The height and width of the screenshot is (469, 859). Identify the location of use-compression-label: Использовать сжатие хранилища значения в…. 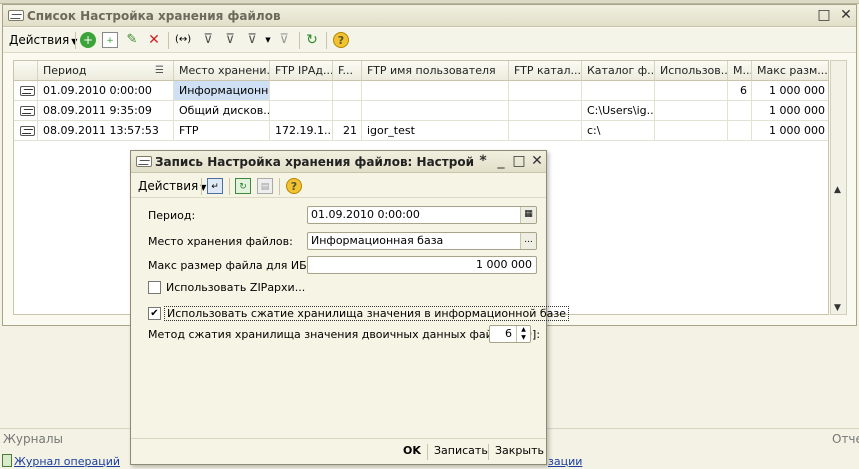
(367, 313).